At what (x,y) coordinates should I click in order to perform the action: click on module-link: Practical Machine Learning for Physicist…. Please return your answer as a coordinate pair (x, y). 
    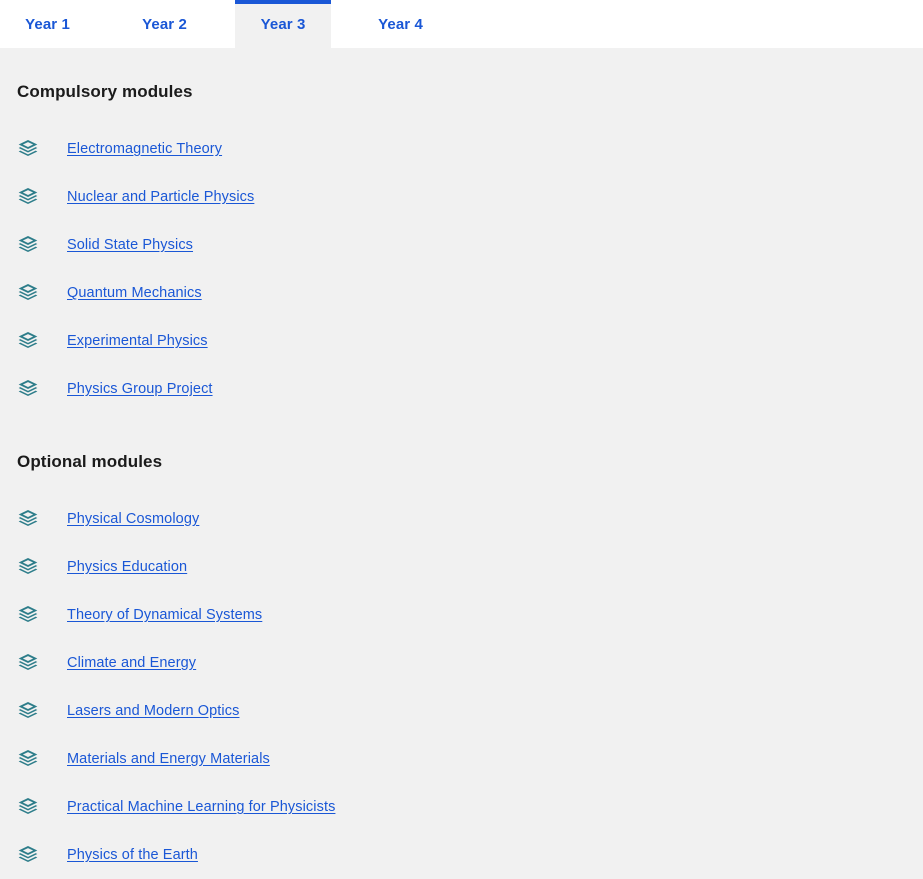
    Looking at the image, I should click on (201, 807).